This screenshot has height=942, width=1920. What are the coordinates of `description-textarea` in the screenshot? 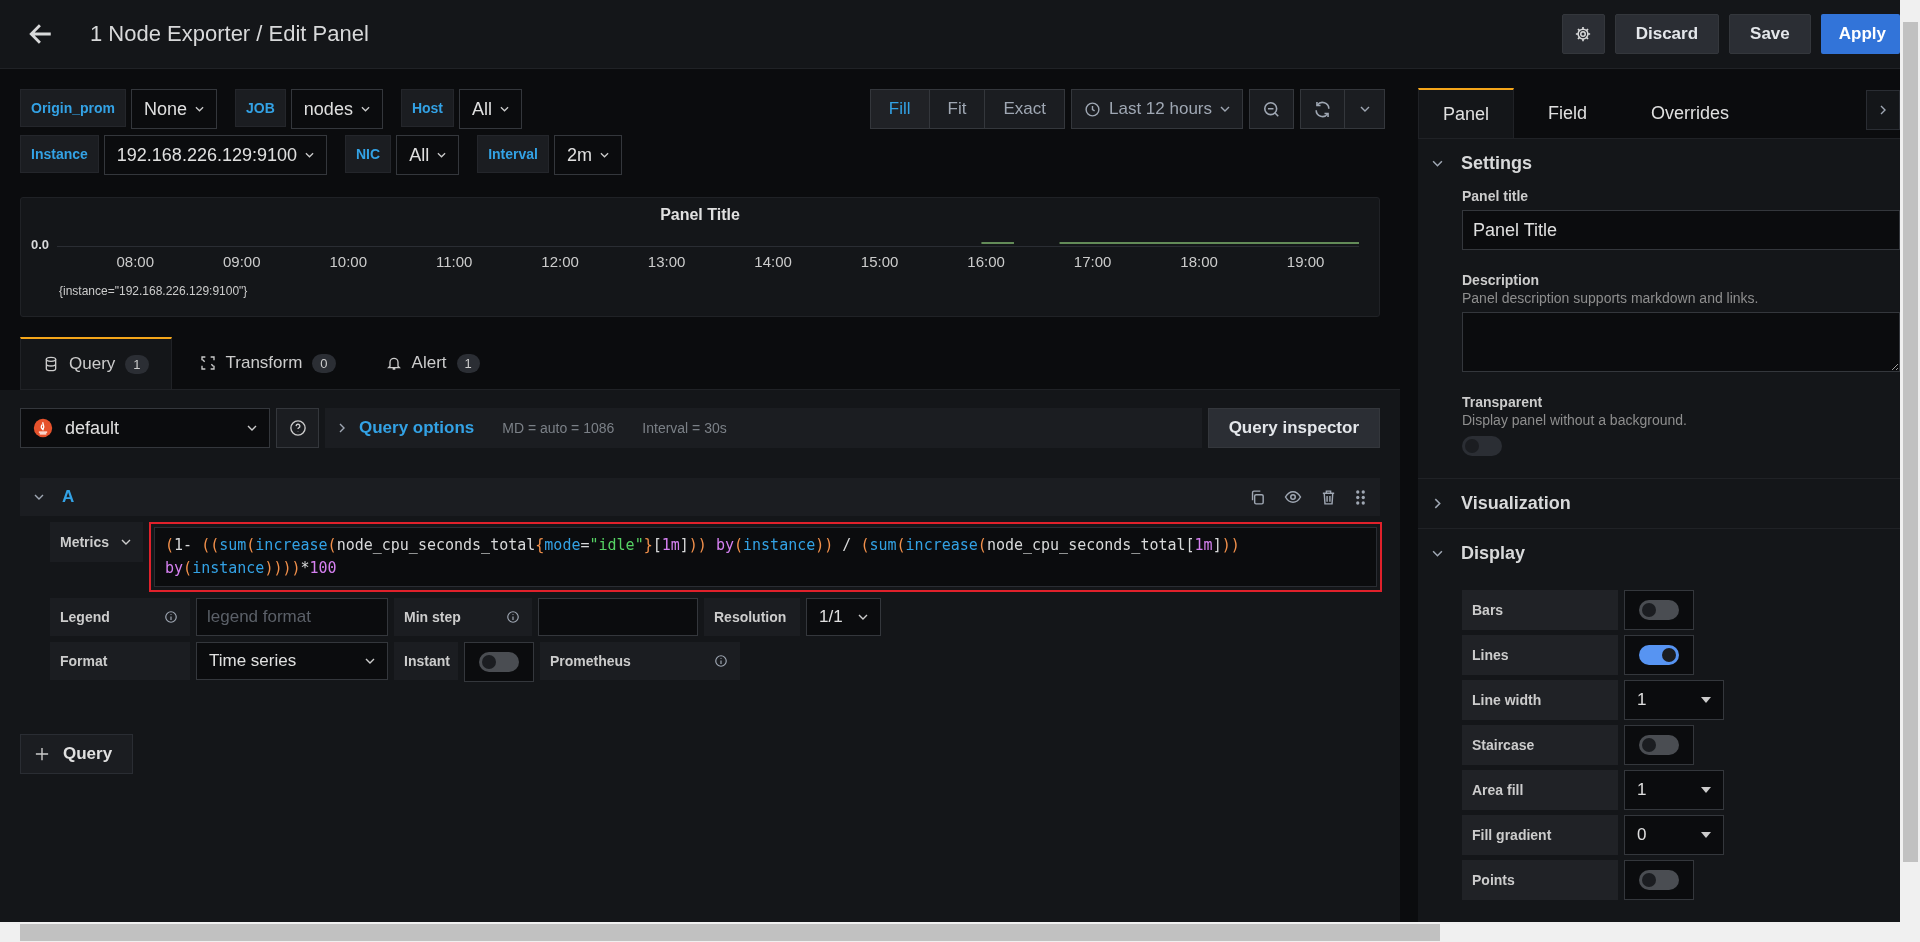 It's located at (1681, 342).